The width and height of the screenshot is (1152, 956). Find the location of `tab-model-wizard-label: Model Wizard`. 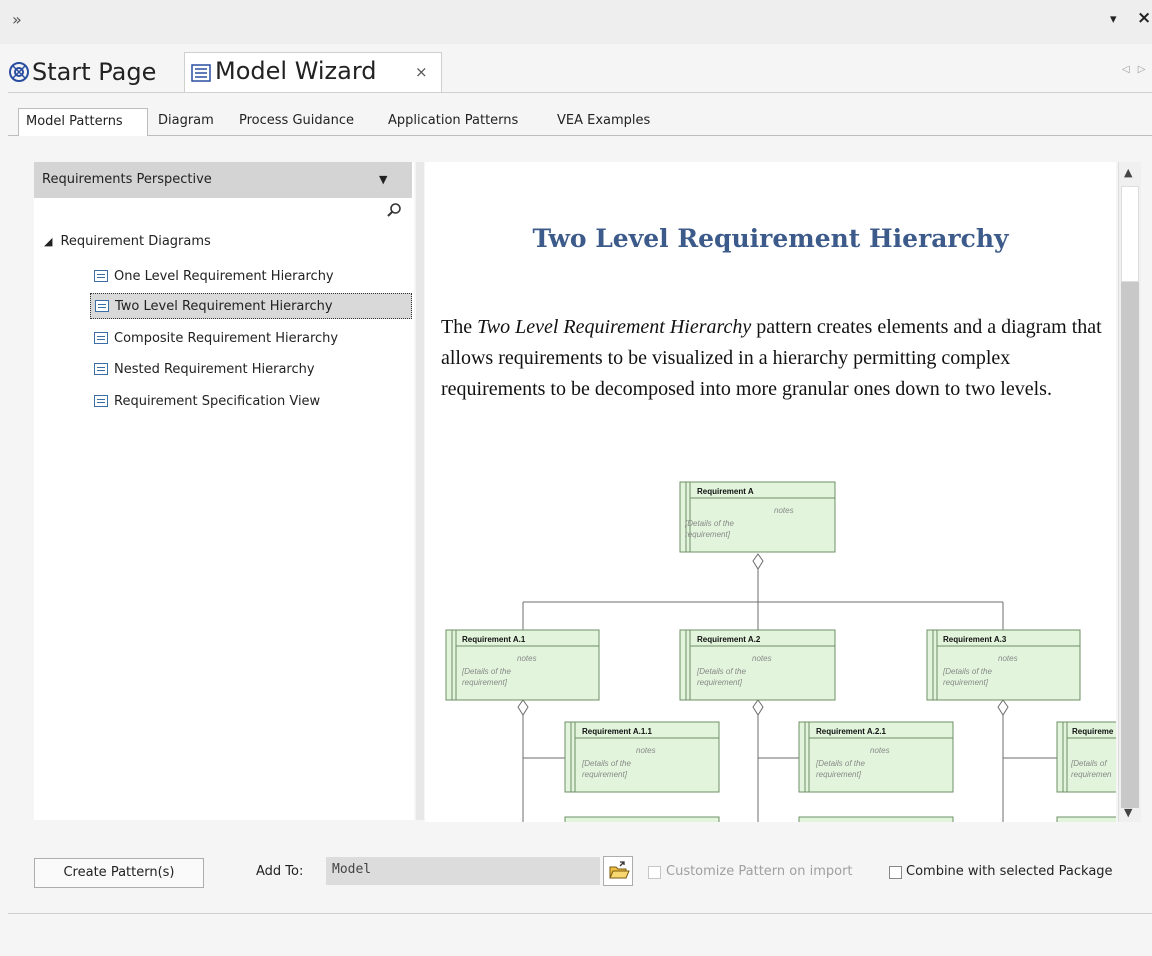

tab-model-wizard-label: Model Wizard is located at coordinates (296, 71).